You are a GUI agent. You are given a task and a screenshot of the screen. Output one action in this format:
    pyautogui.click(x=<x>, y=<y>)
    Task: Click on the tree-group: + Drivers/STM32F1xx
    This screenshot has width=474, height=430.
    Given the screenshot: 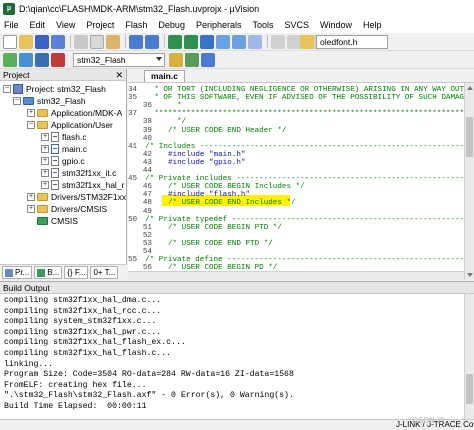 What is the action you would take?
    pyautogui.click(x=76, y=196)
    